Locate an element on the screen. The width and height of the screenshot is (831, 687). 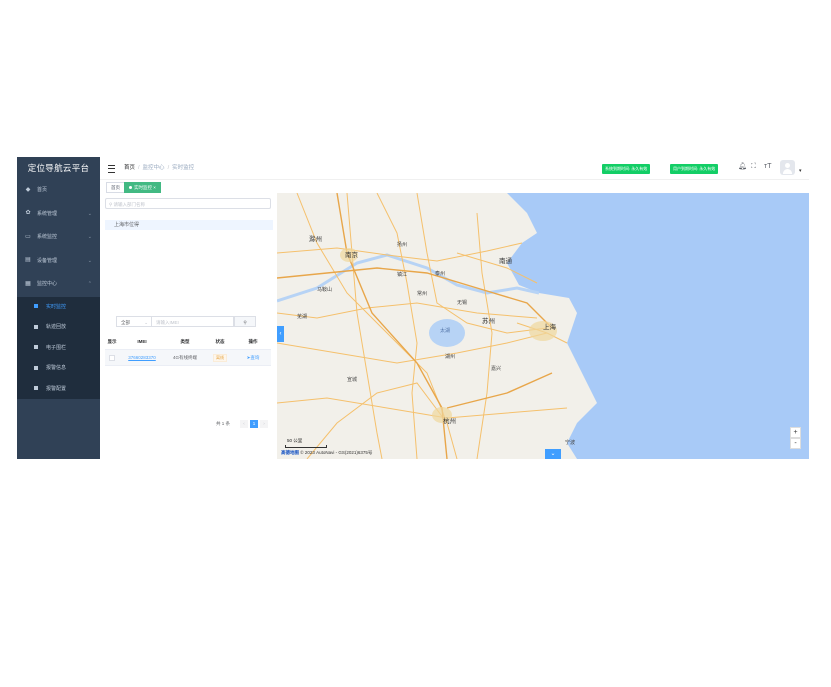
dept-search-input: ⚲ 请输入部门名称 is located at coordinates (188, 203).